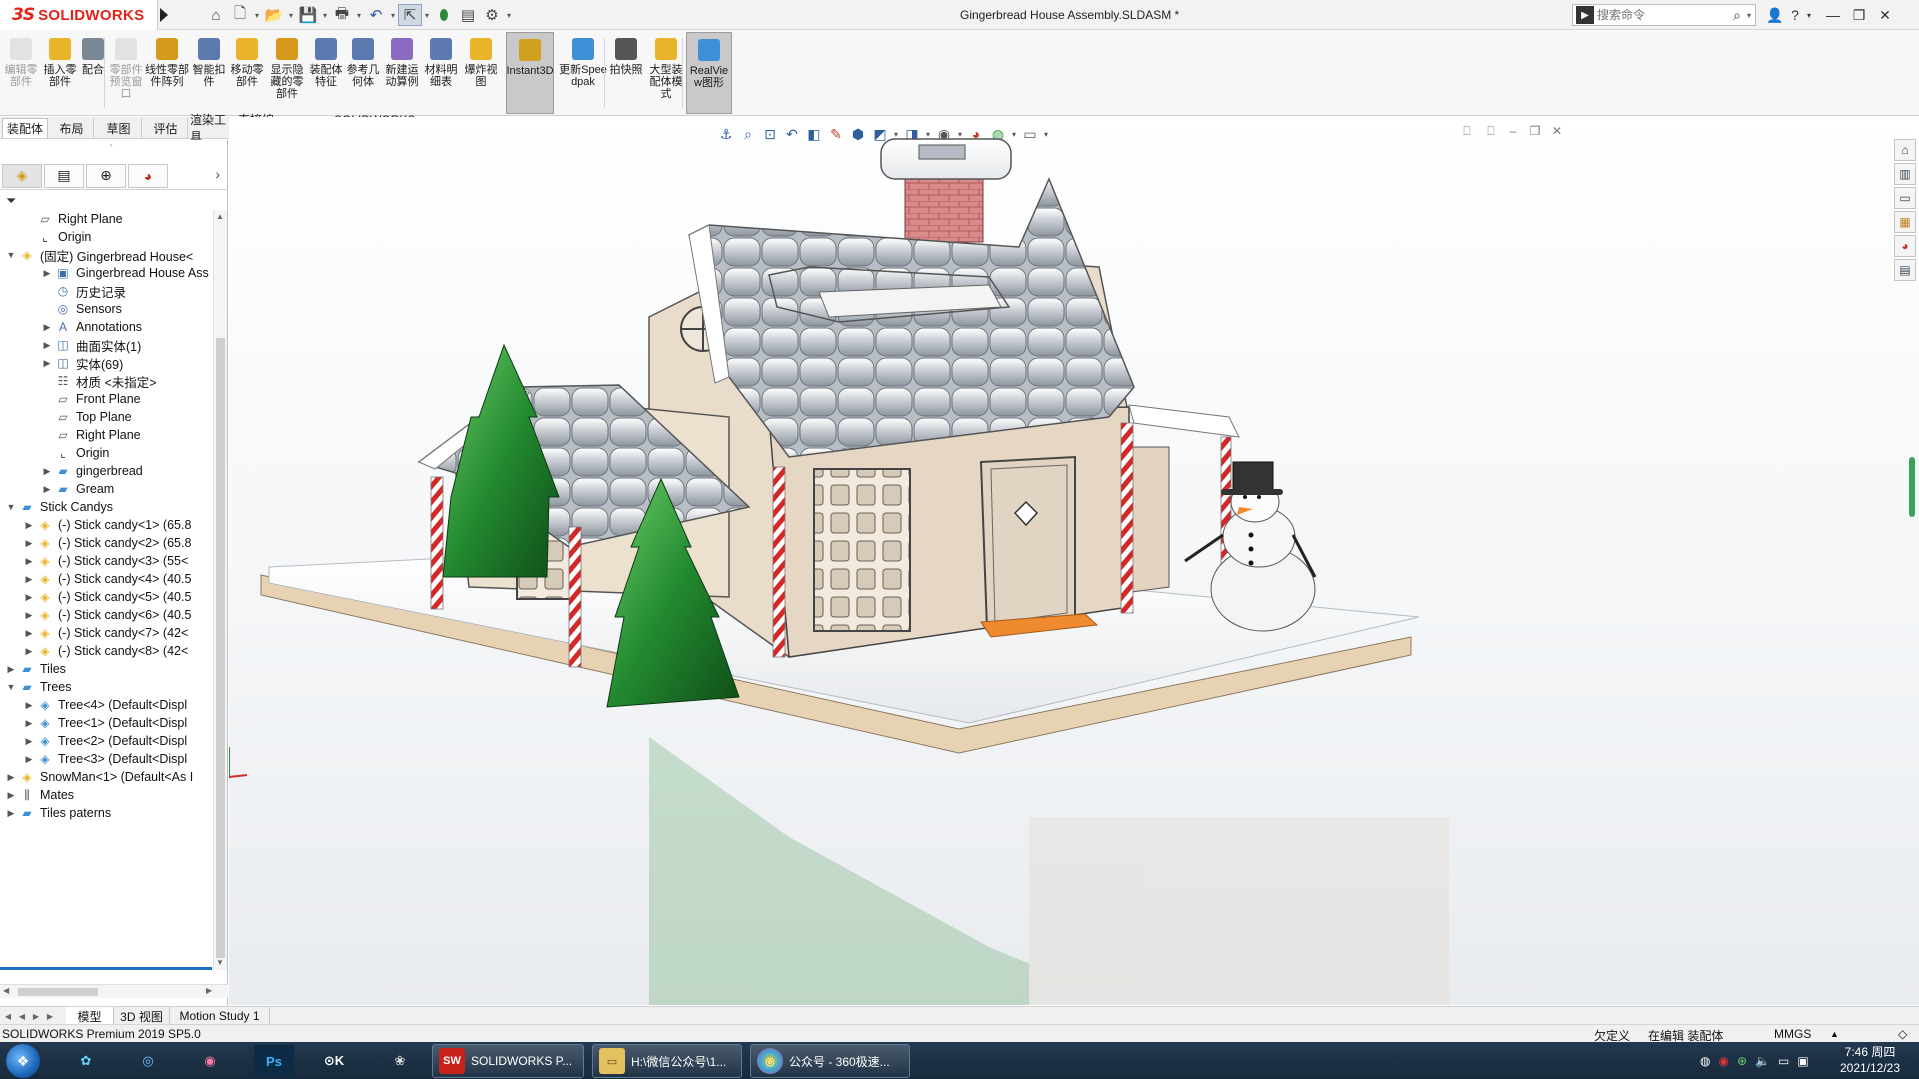 This screenshot has width=1919, height=1079. Describe the element at coordinates (50, 1016) in the screenshot. I see `last-tab-icon: ▶` at that location.